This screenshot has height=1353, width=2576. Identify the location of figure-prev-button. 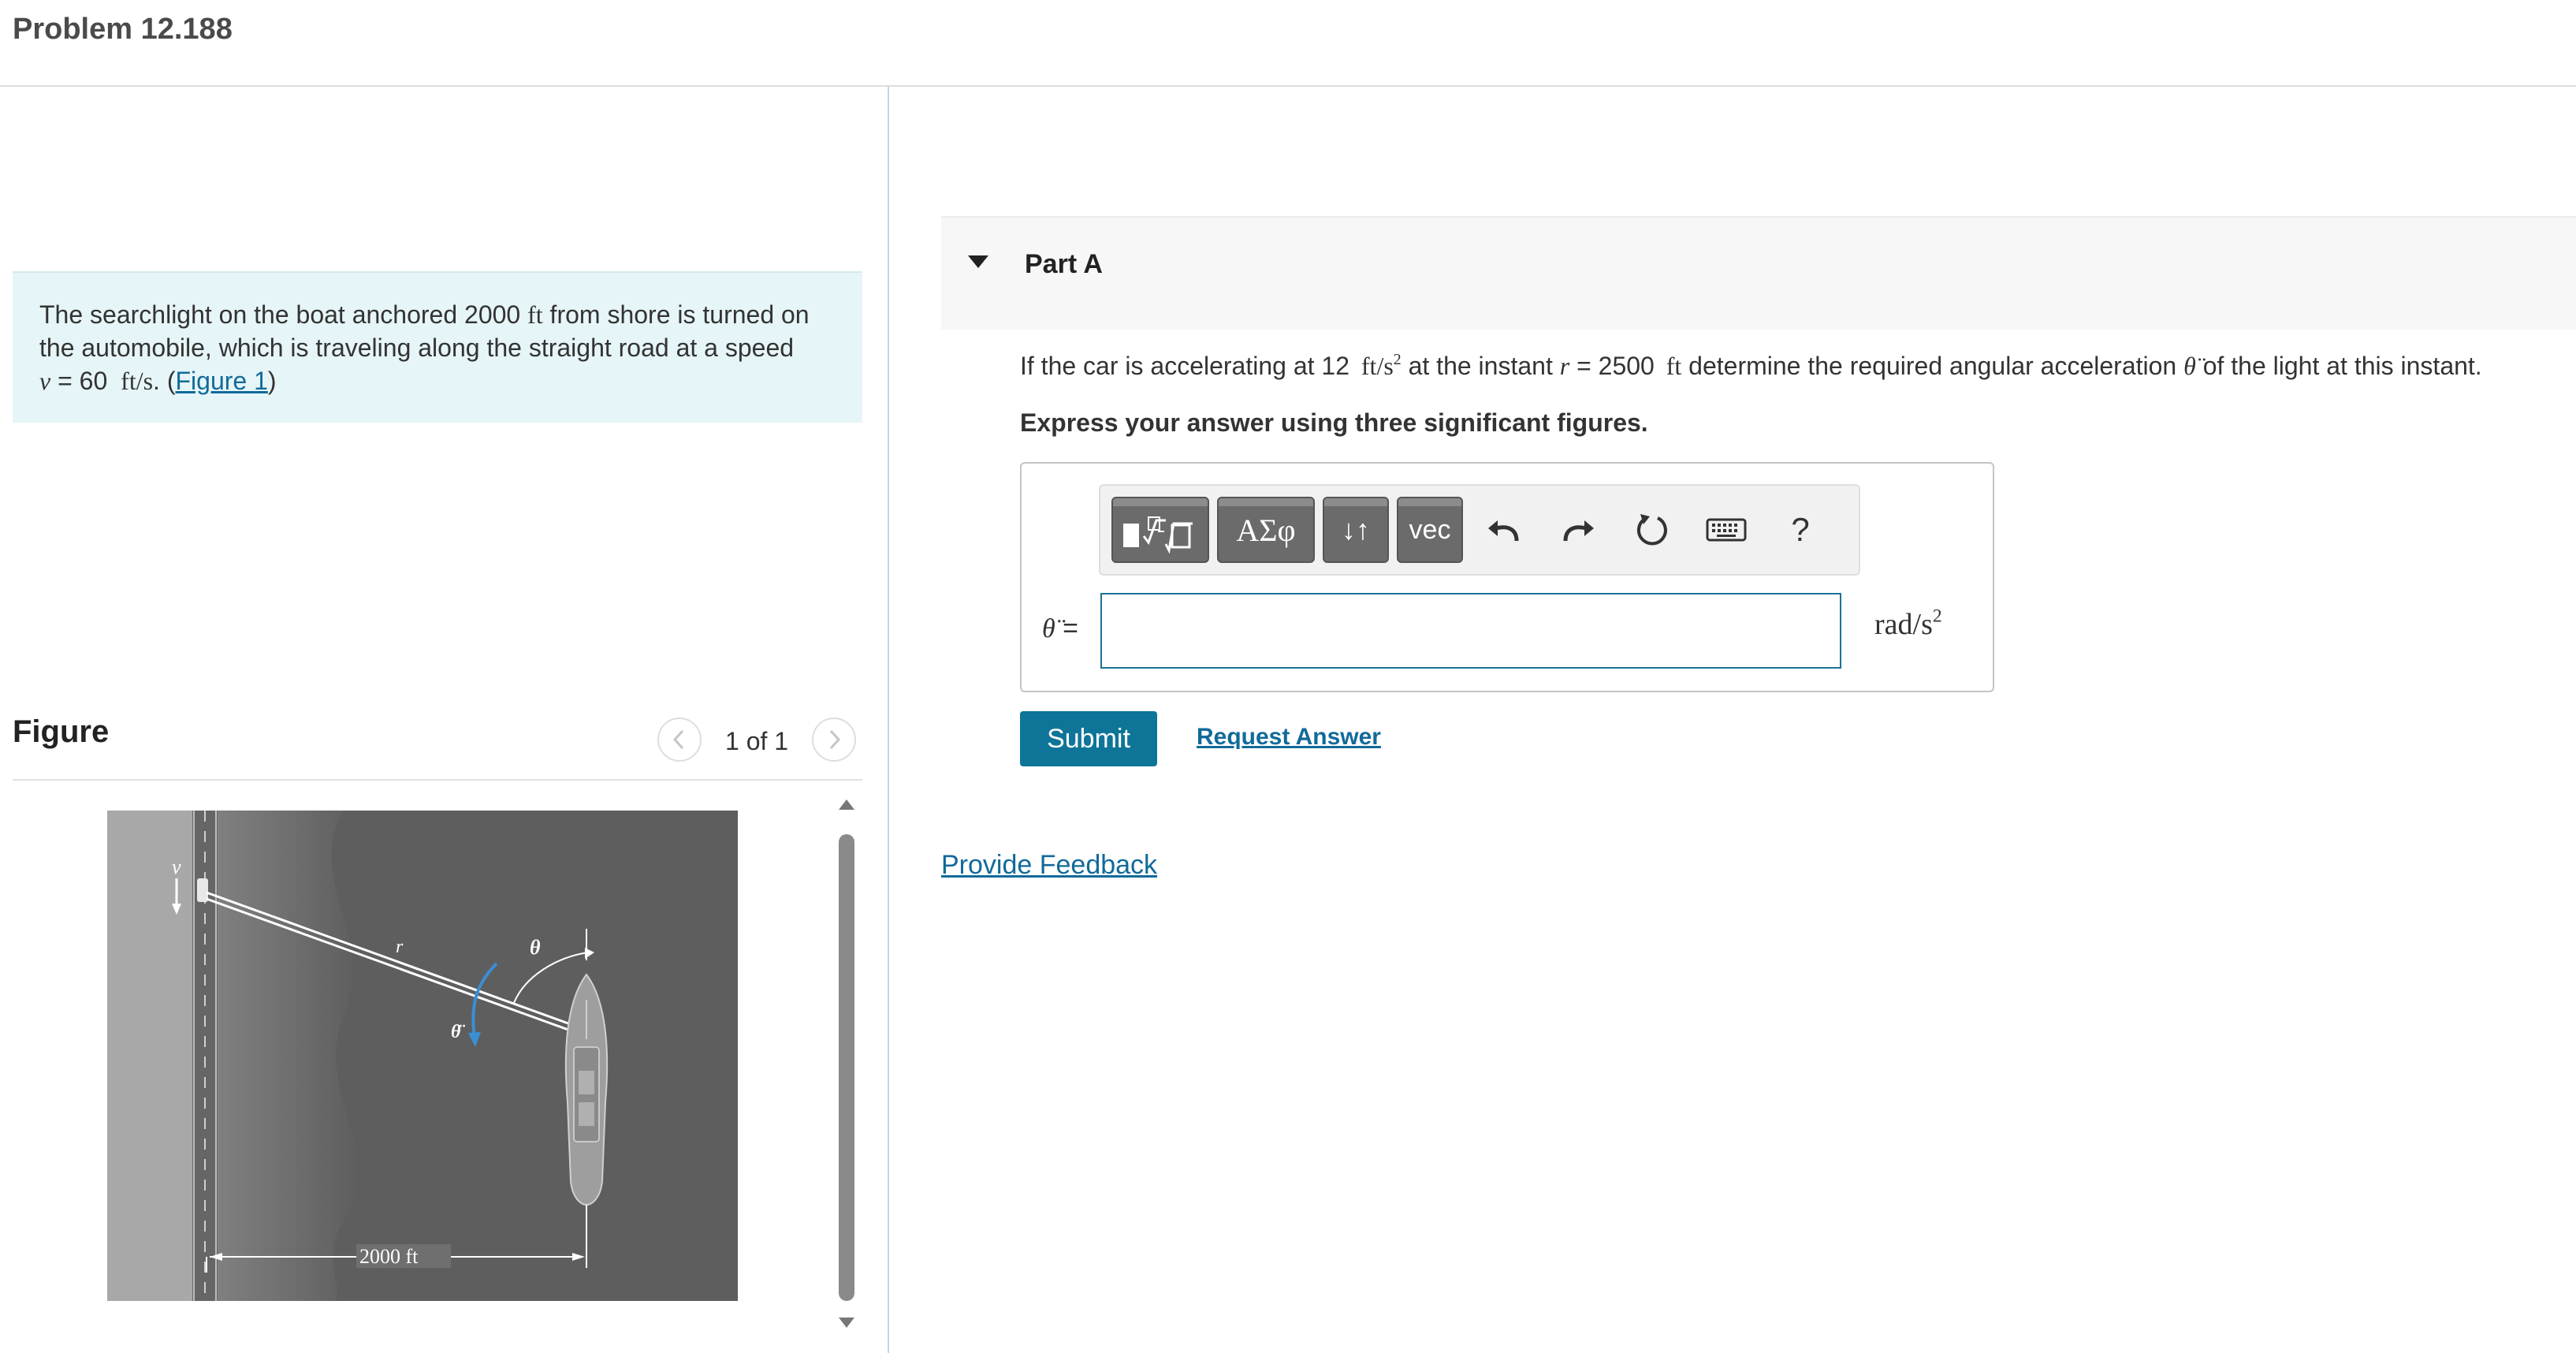
(679, 740).